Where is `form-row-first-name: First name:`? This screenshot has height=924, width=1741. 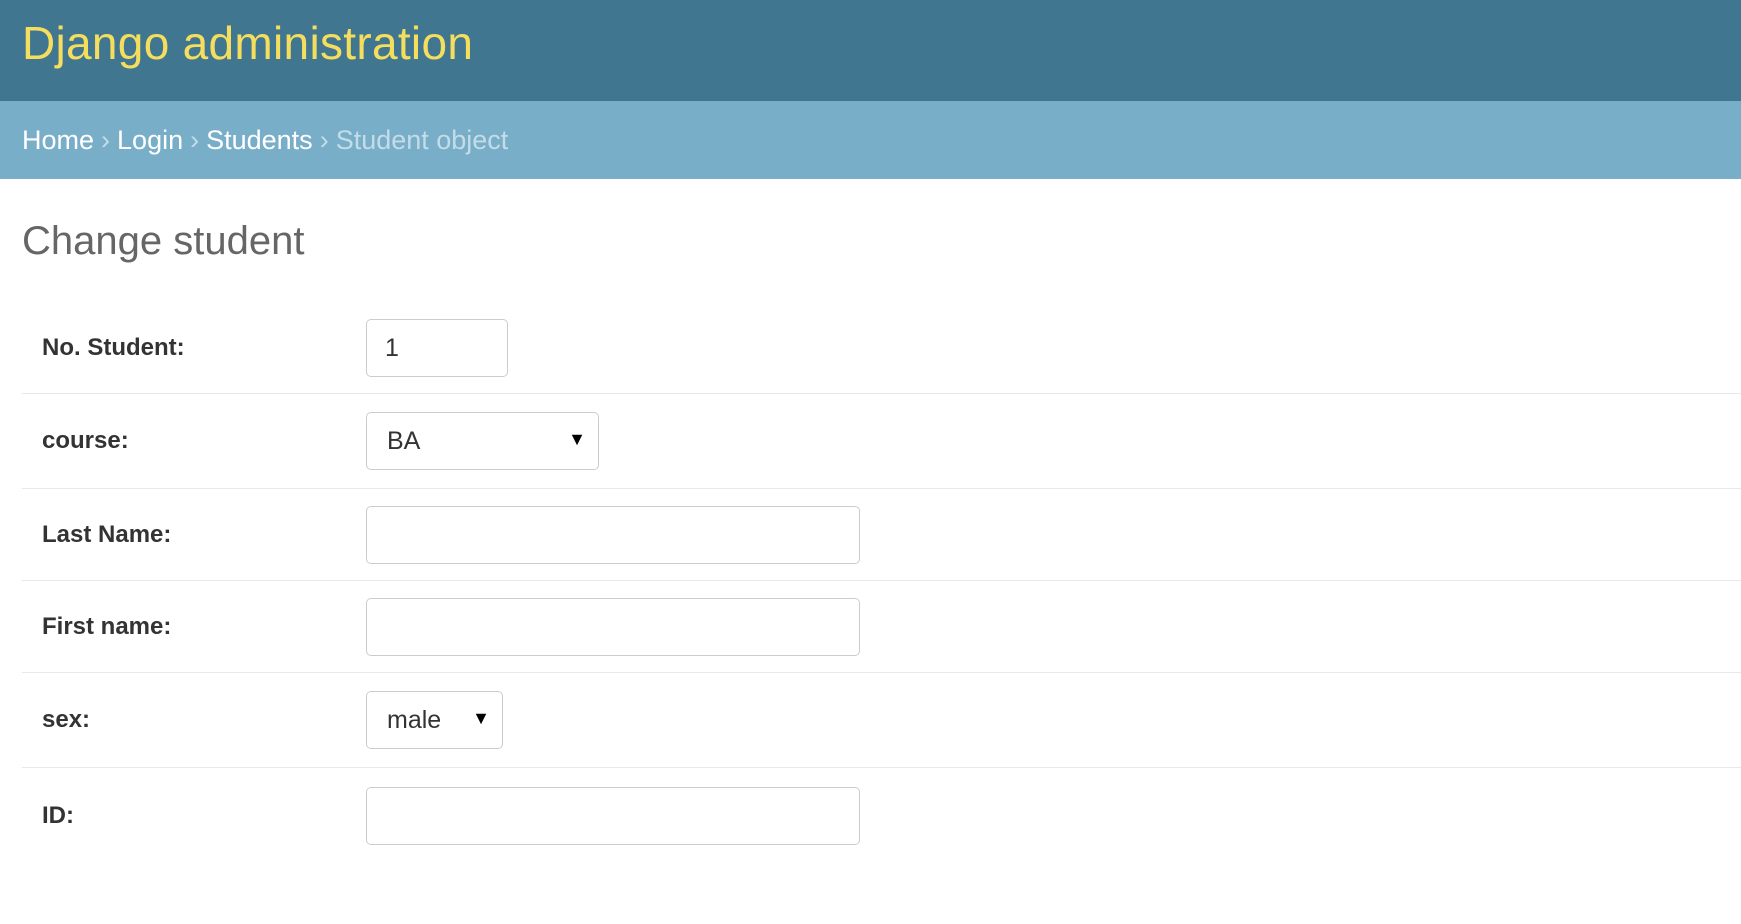
form-row-first-name: First name: is located at coordinates (881, 627).